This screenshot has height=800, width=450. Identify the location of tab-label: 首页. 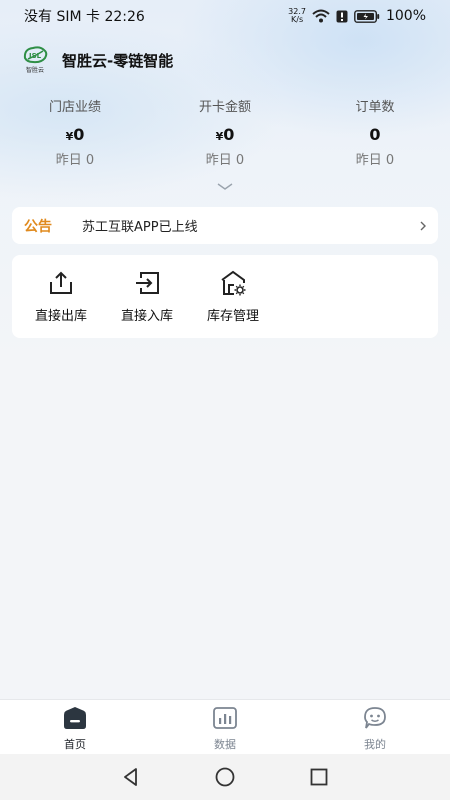
(75, 744).